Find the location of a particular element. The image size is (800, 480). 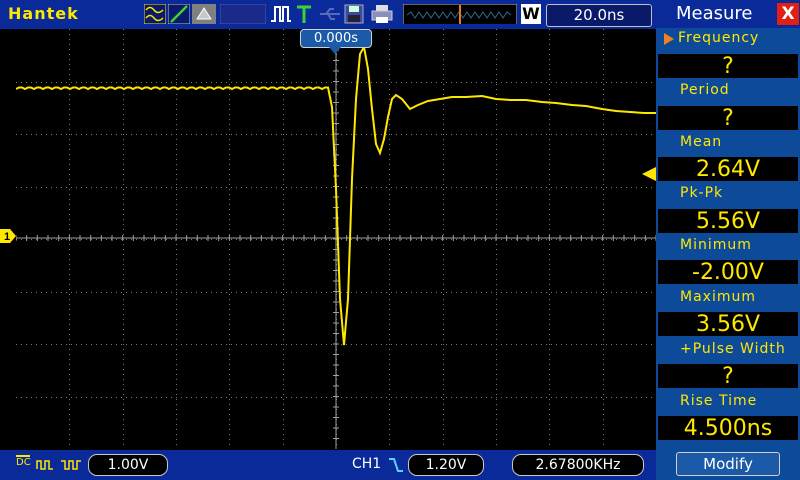

measure-label-pulse-width: +Pulse Width is located at coordinates (739, 349).